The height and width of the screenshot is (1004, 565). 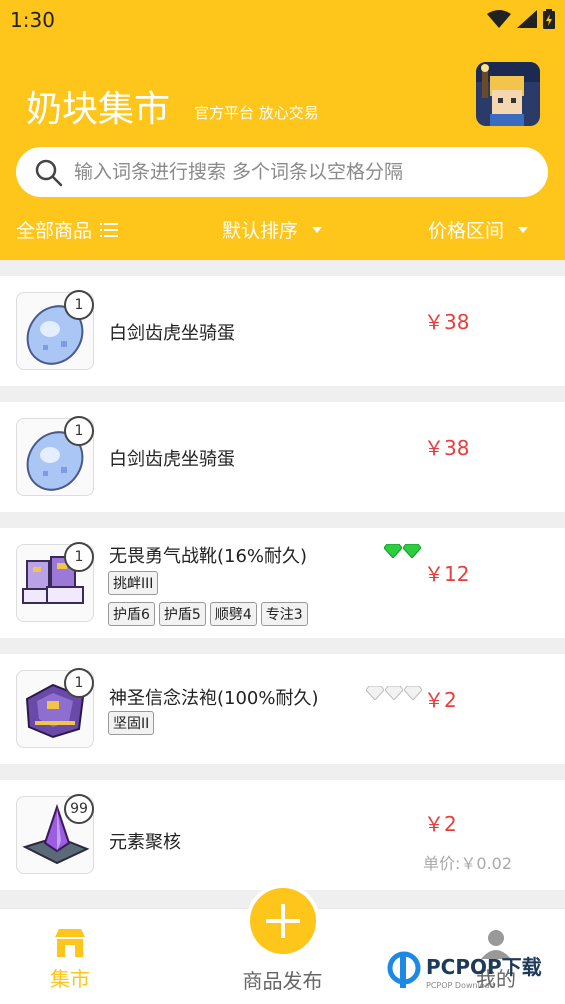 I want to click on product-name: 无畏勇气战靴(16%耐久), so click(x=208, y=556).